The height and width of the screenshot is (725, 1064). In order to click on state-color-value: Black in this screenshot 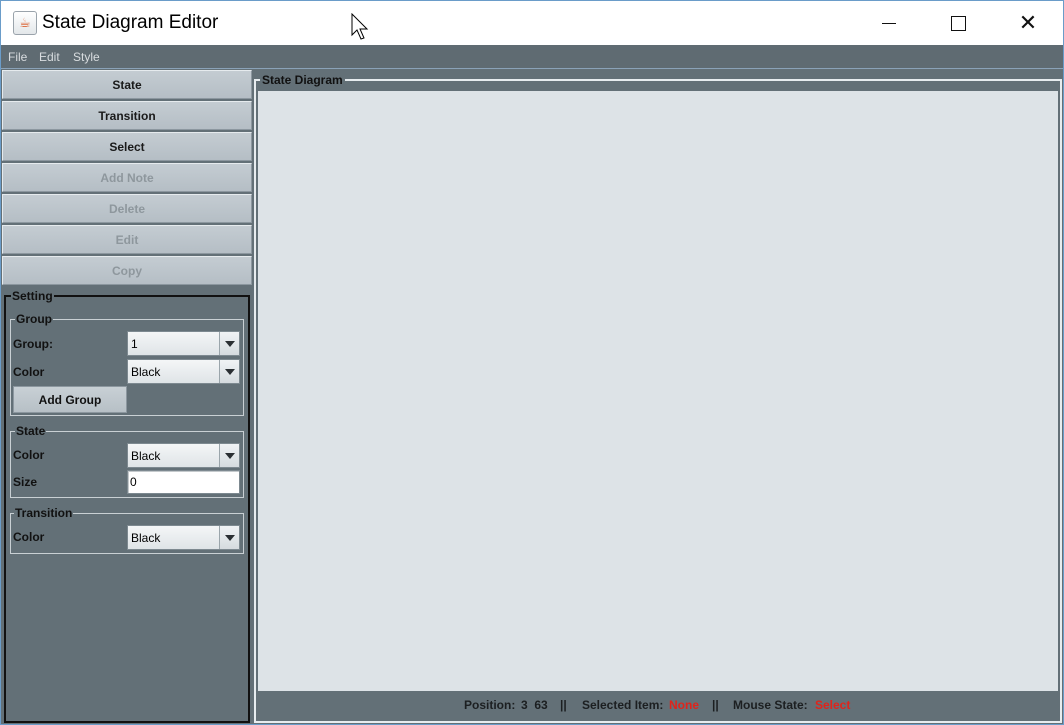, I will do `click(146, 456)`.